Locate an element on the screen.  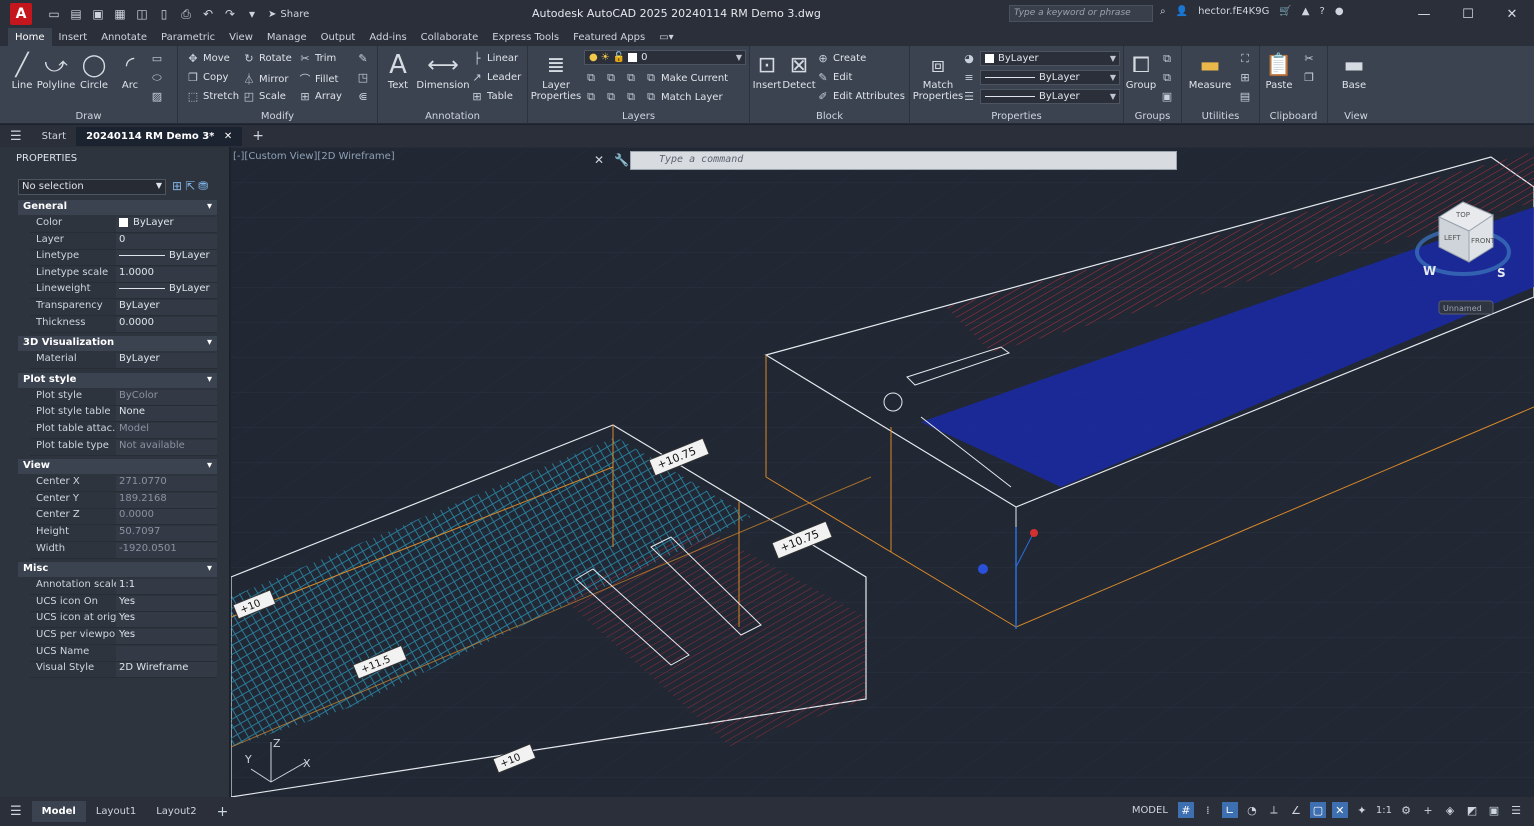
text-tool: A Text is located at coordinates (398, 70).